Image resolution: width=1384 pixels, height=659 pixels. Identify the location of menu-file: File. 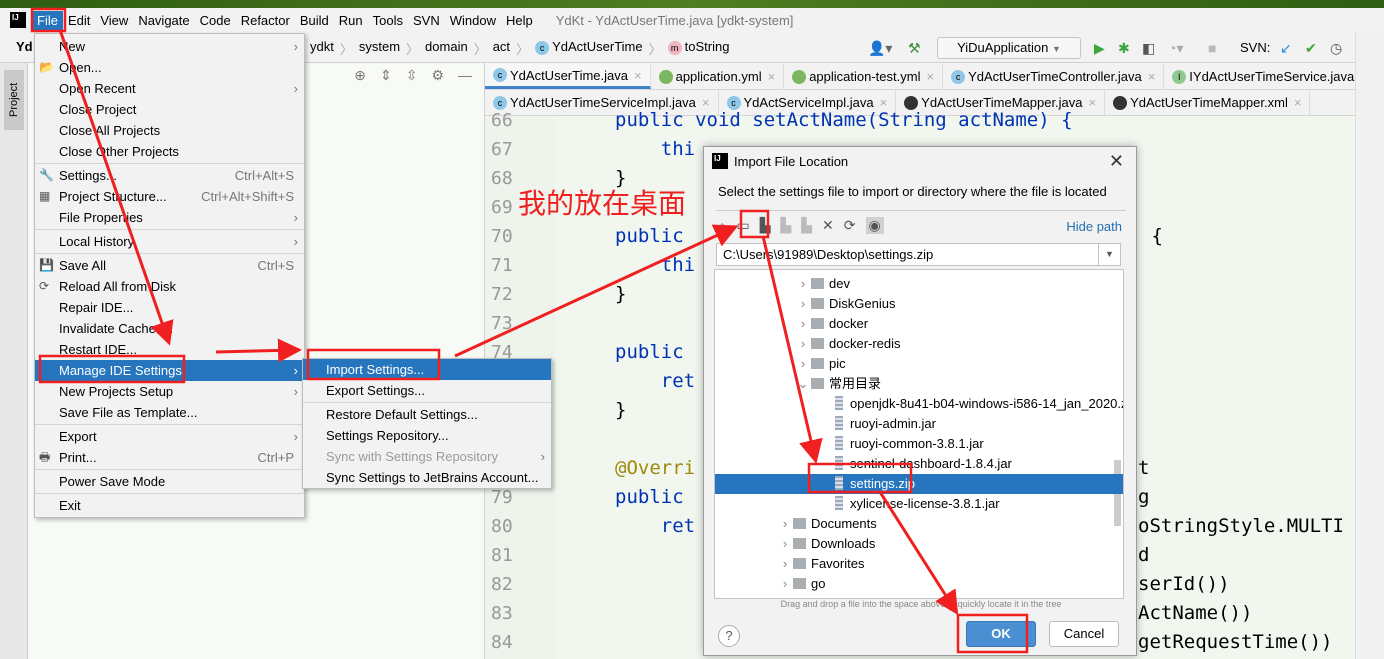
(47, 20).